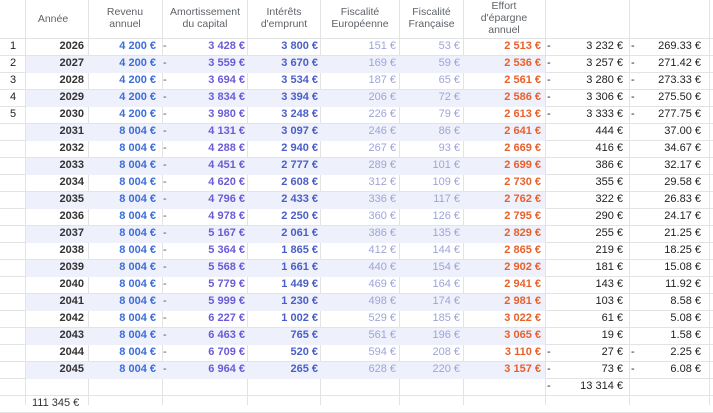 Image resolution: width=713 pixels, height=413 pixels. What do you see at coordinates (57, 369) in the screenshot?
I see `cell-annee: 2045` at bounding box center [57, 369].